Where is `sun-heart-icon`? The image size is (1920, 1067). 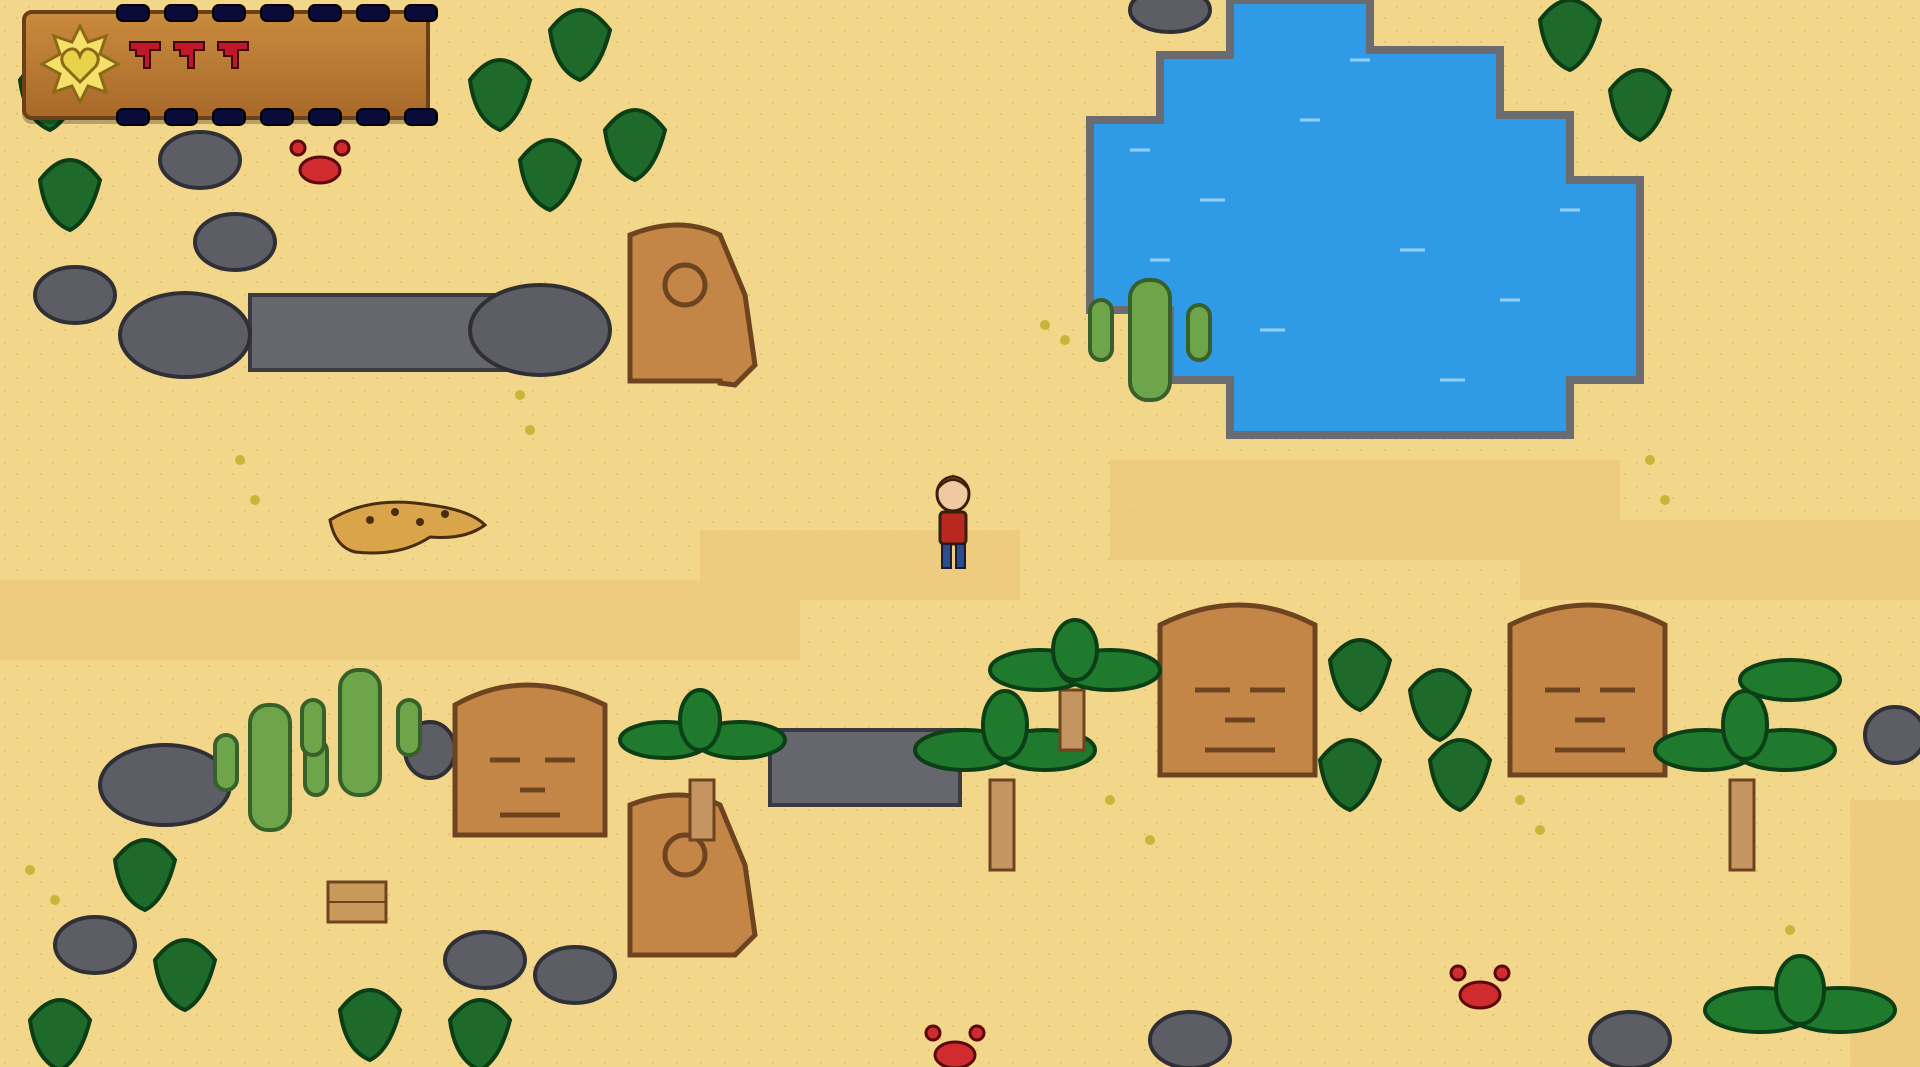 sun-heart-icon is located at coordinates (80, 64).